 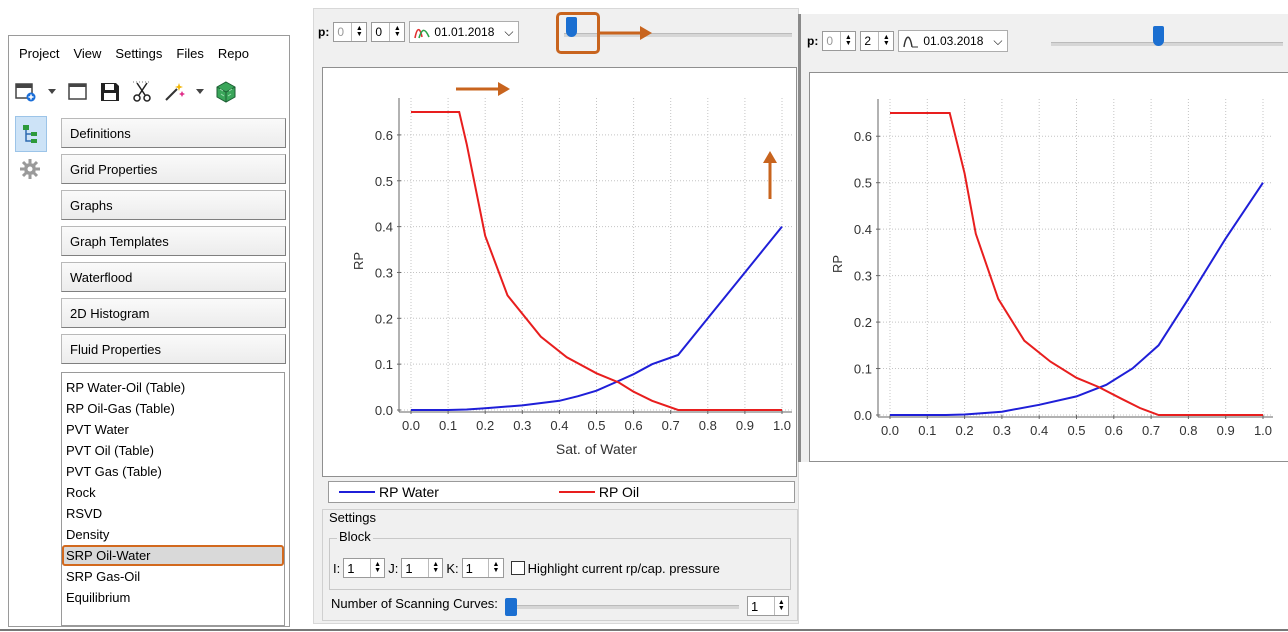 What do you see at coordinates (173, 597) in the screenshot?
I see `list-item: Equilibrium` at bounding box center [173, 597].